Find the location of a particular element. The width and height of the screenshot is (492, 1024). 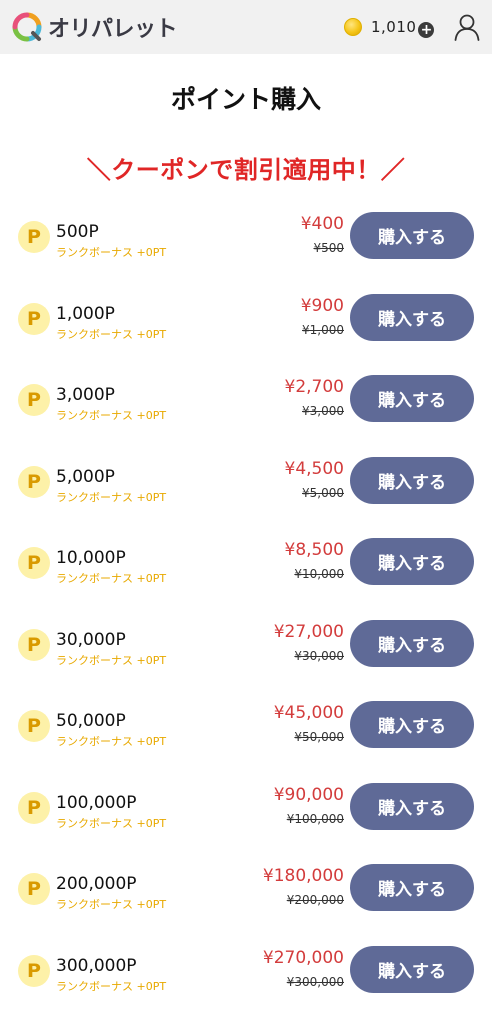

original-price: ¥3,000 is located at coordinates (323, 411).